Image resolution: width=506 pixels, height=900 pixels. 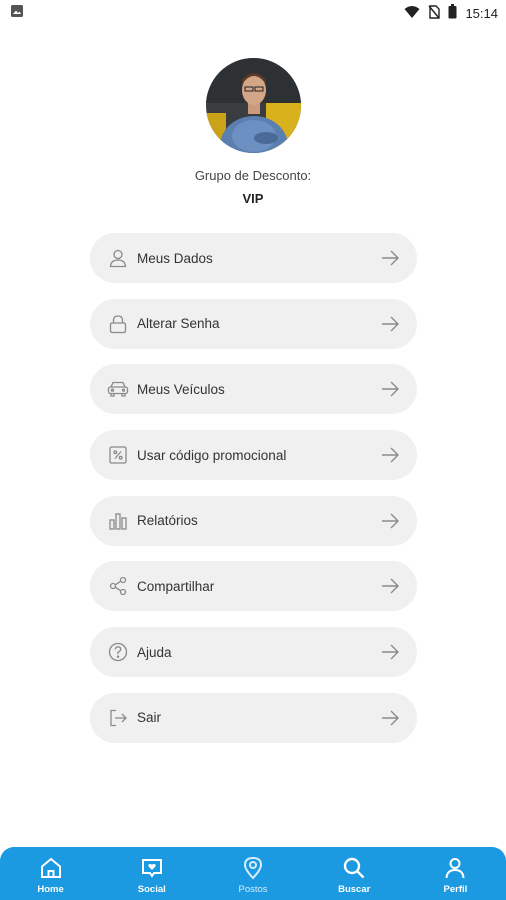 What do you see at coordinates (354, 889) in the screenshot?
I see `nav-label: Buscar` at bounding box center [354, 889].